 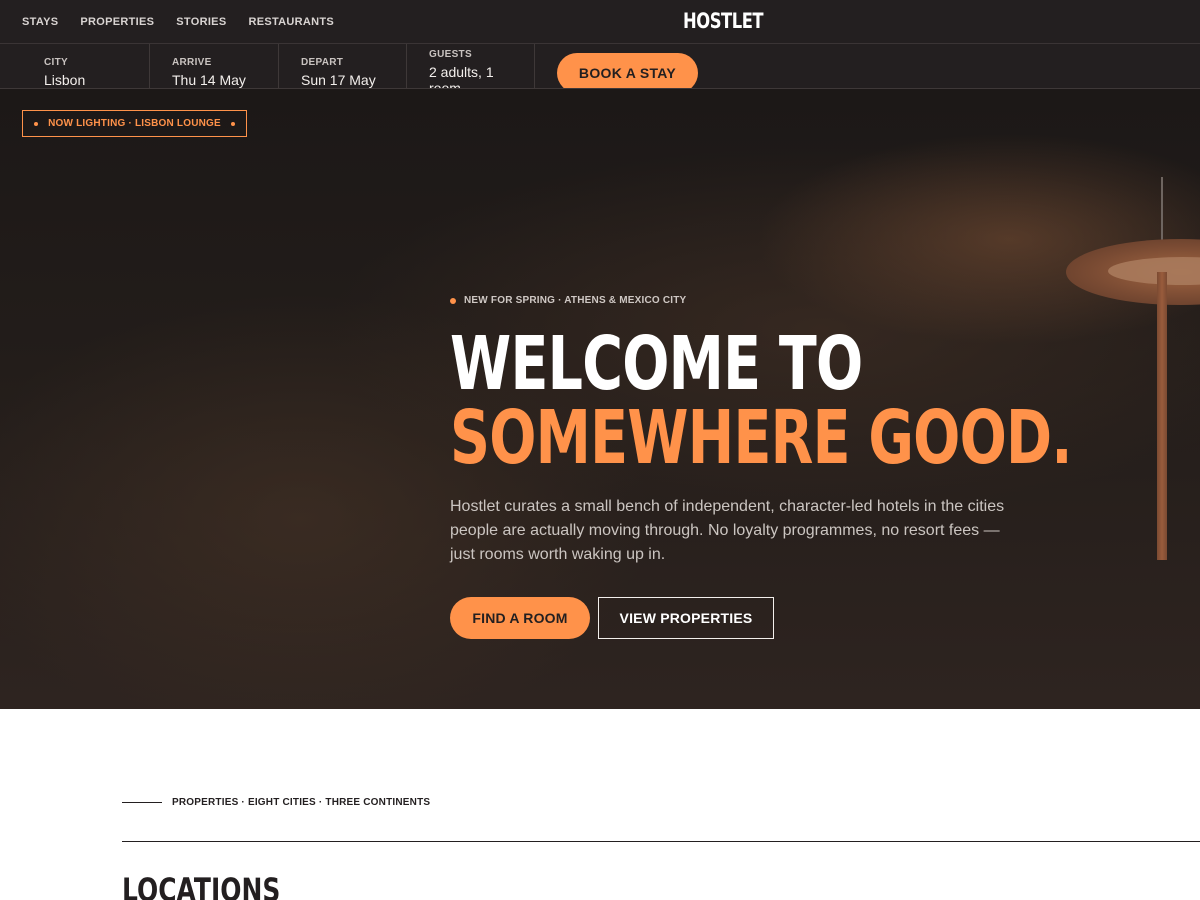 I want to click on section-divider, so click(x=661, y=841).